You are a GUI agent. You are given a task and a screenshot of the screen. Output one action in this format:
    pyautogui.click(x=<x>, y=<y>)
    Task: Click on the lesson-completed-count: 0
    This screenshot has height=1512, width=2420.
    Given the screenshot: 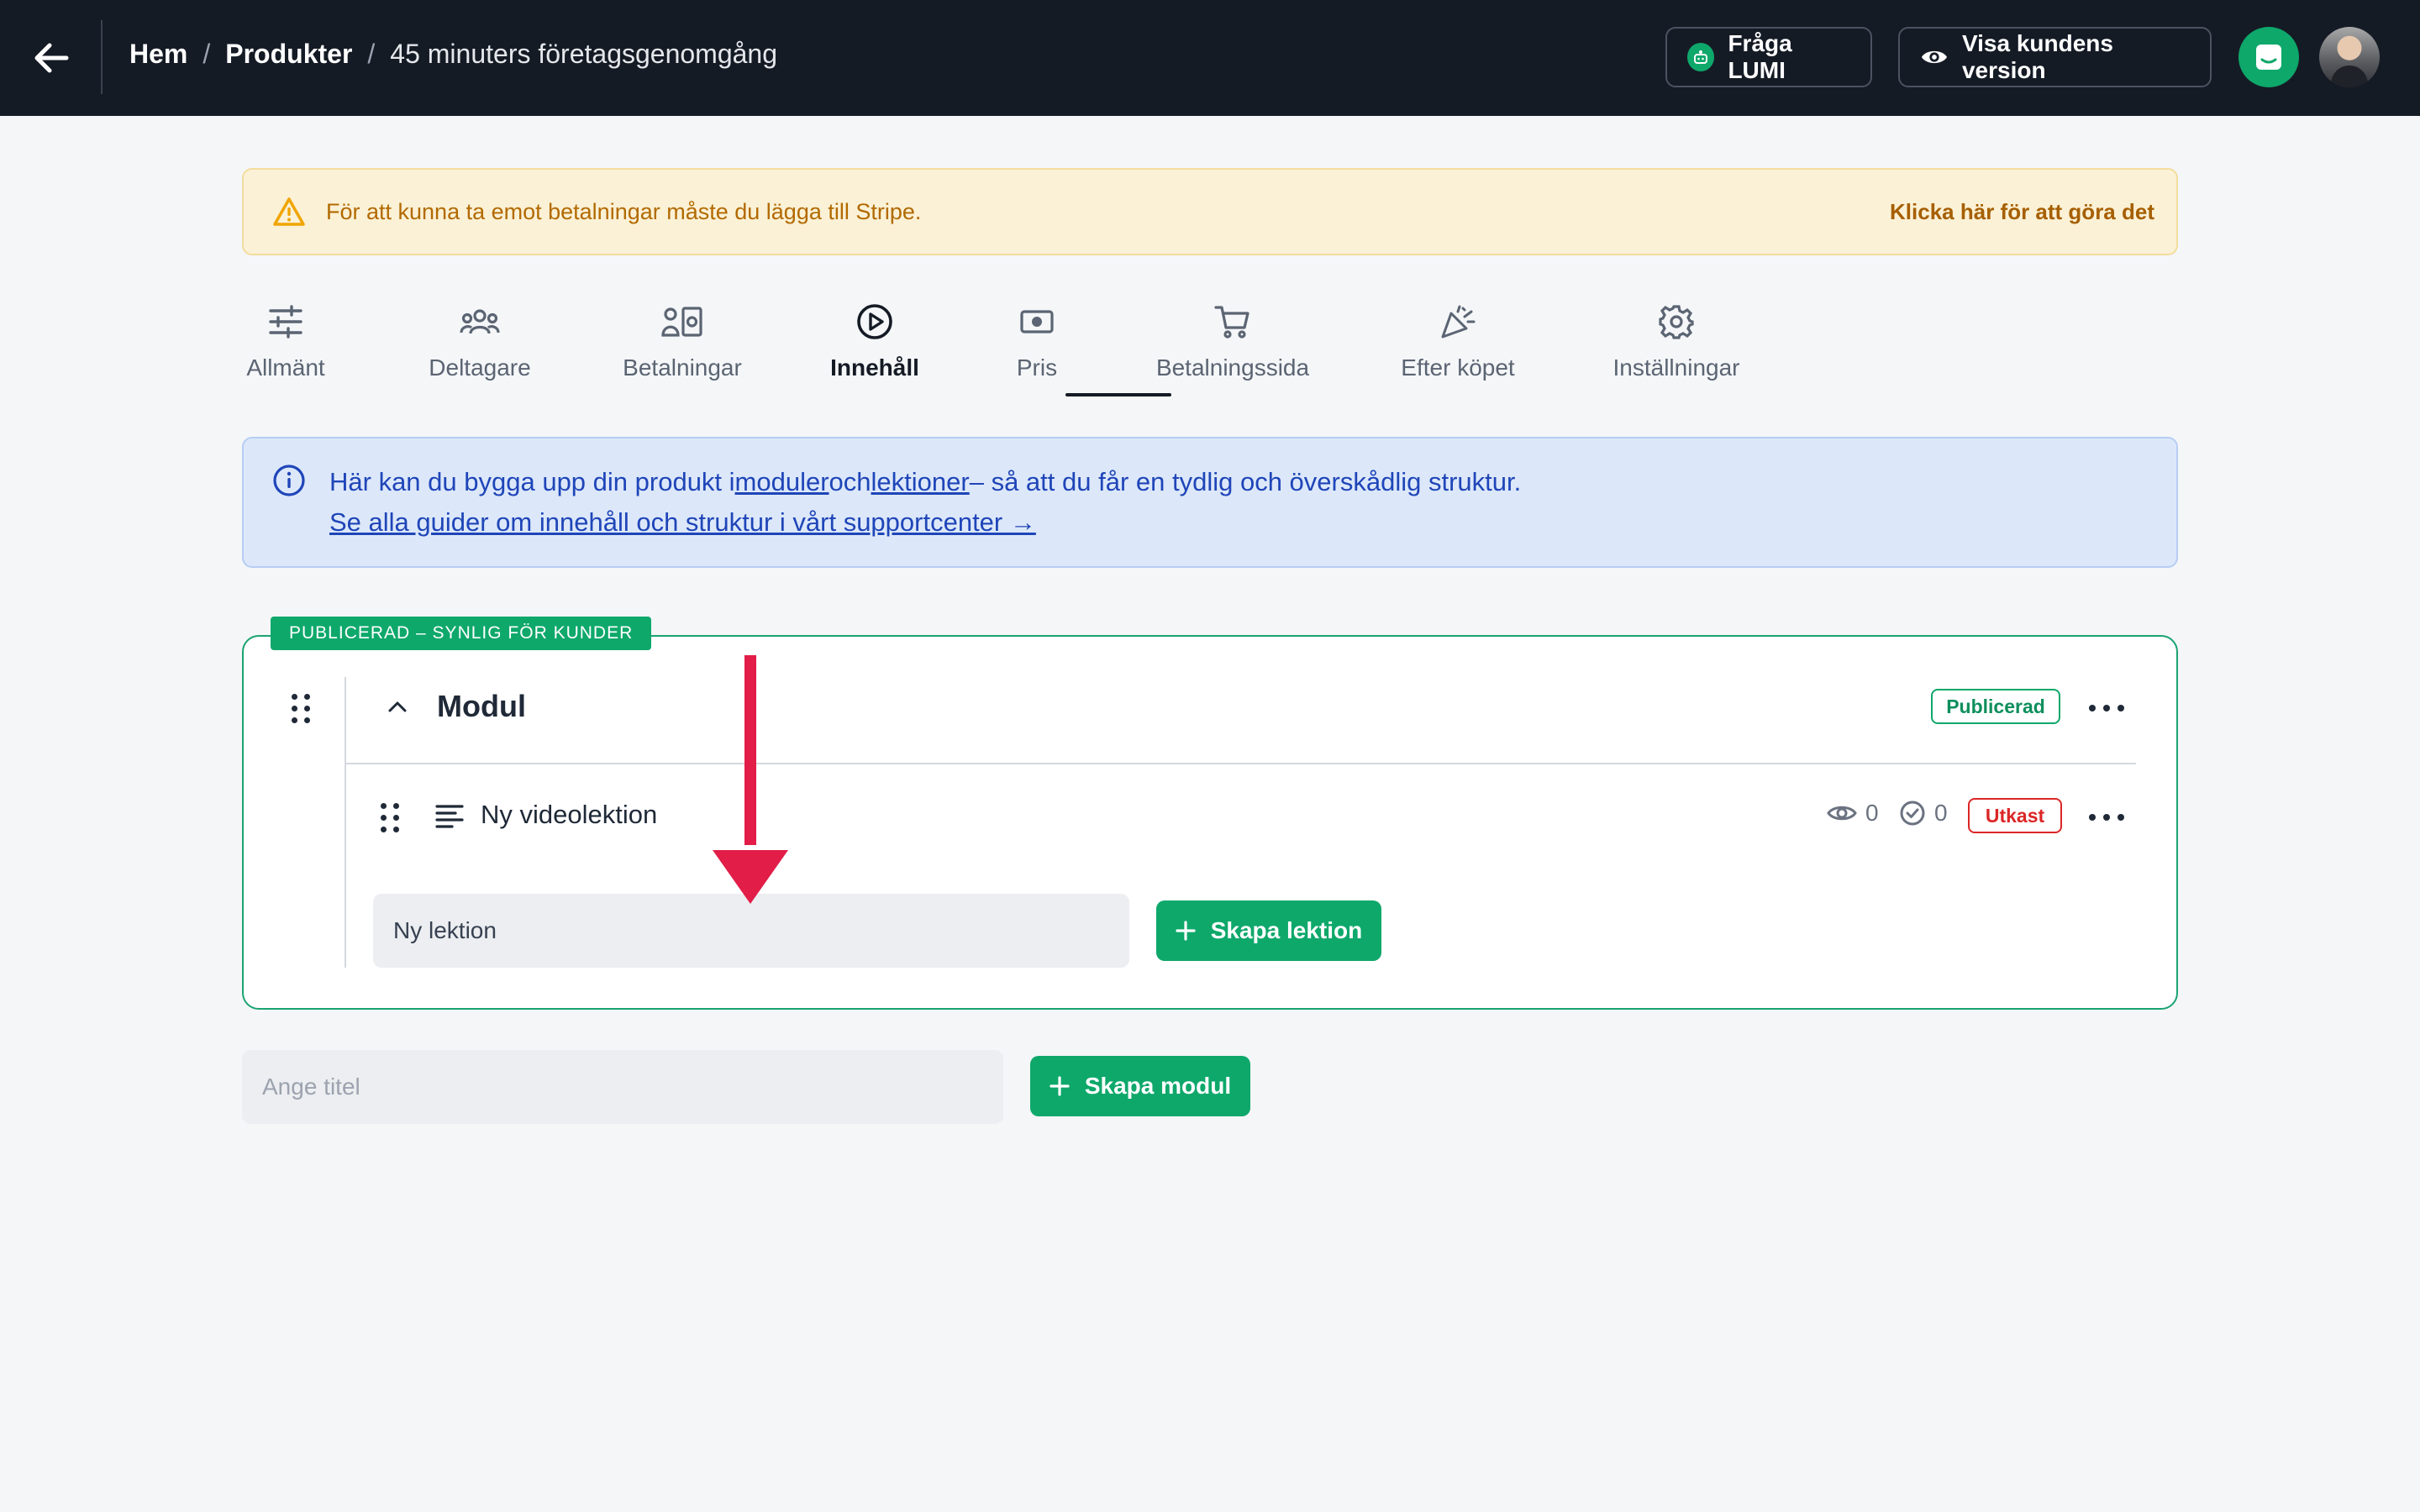 What is the action you would take?
    pyautogui.click(x=1941, y=813)
    